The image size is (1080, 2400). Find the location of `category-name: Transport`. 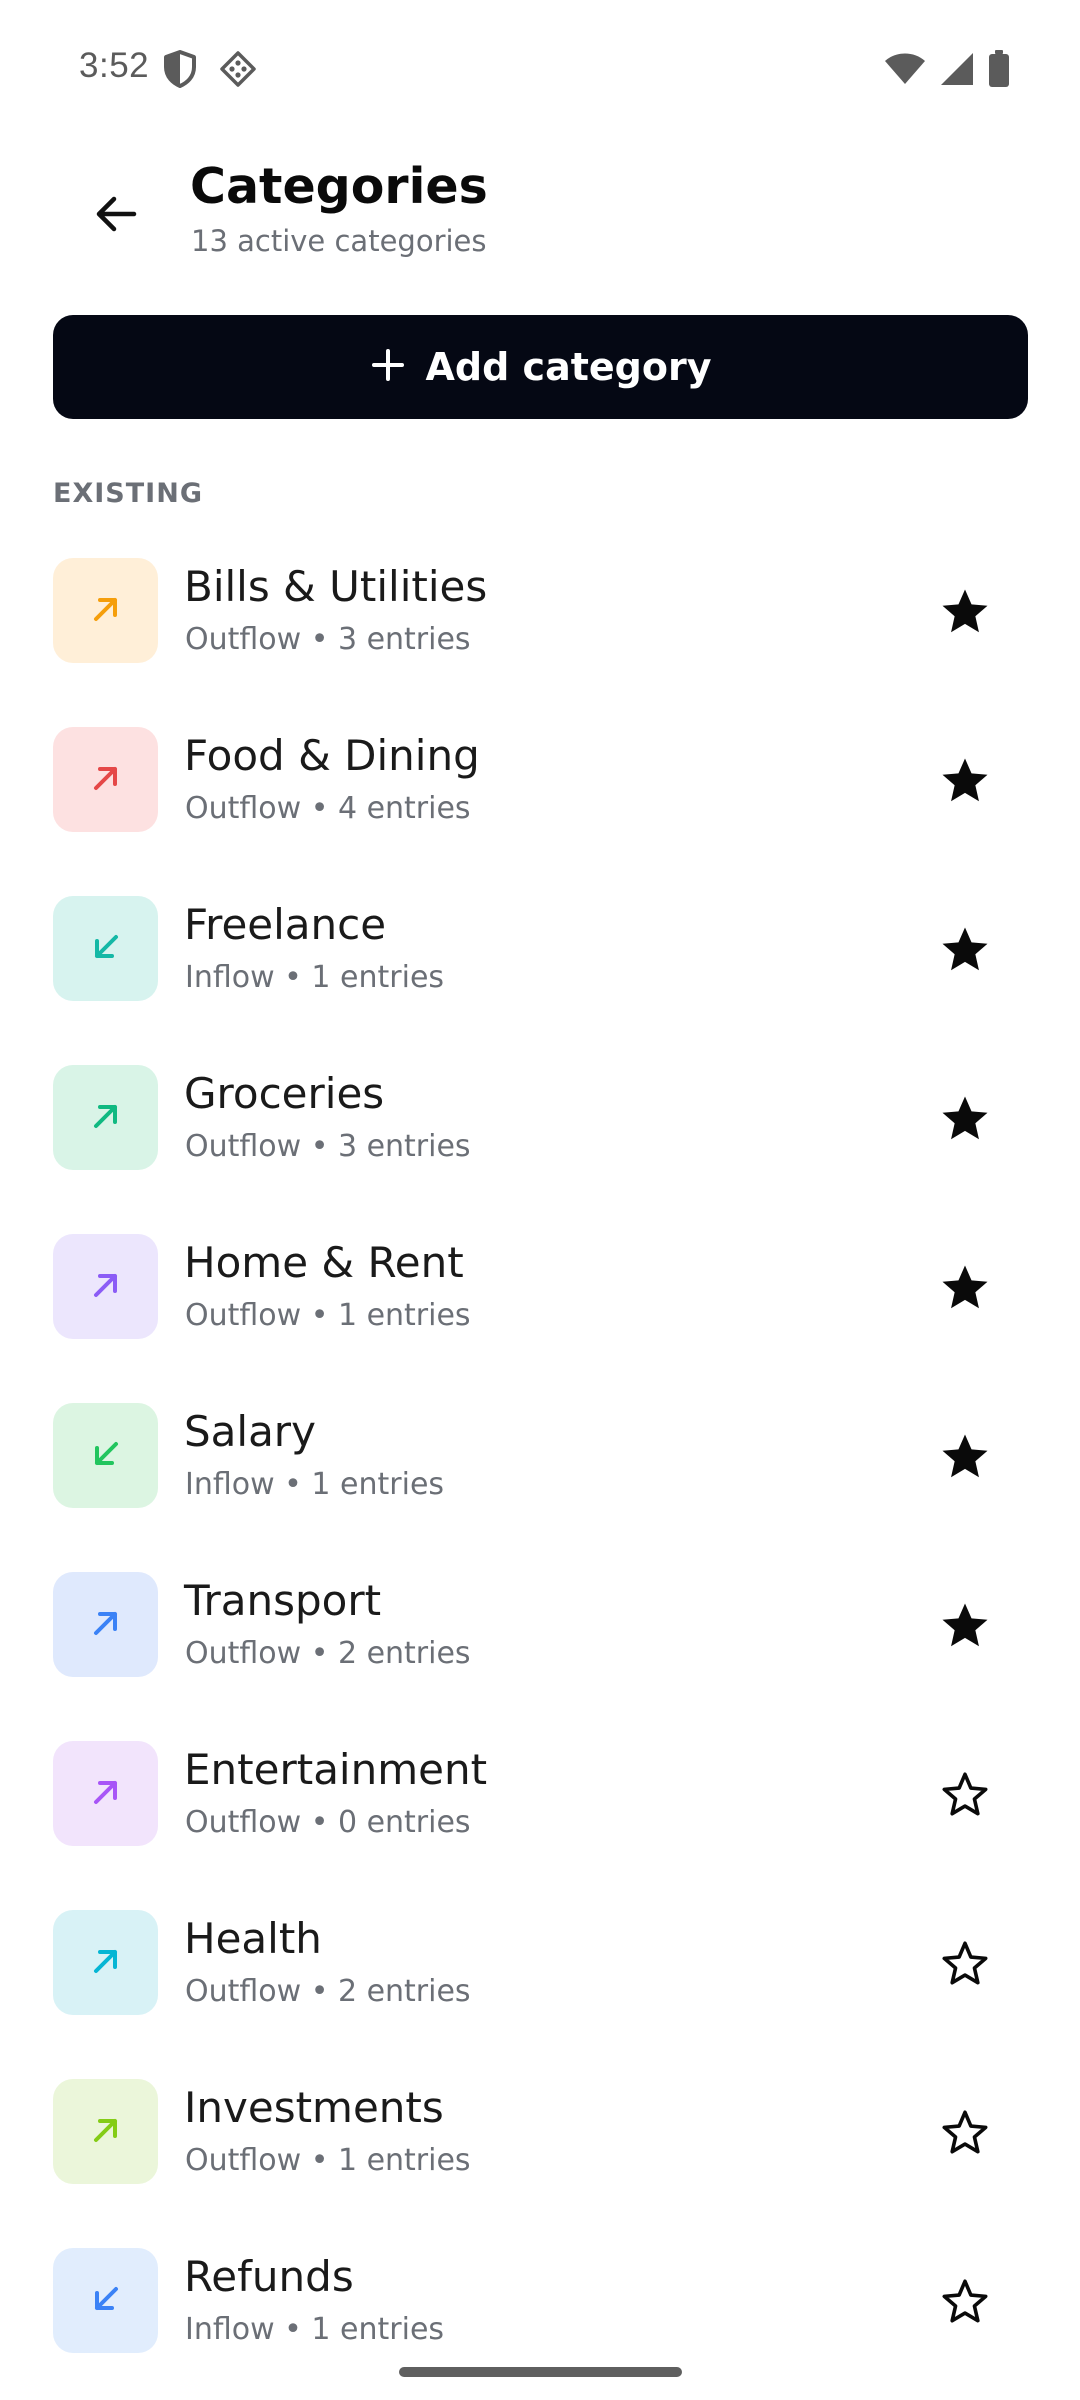

category-name: Transport is located at coordinates (283, 1600).